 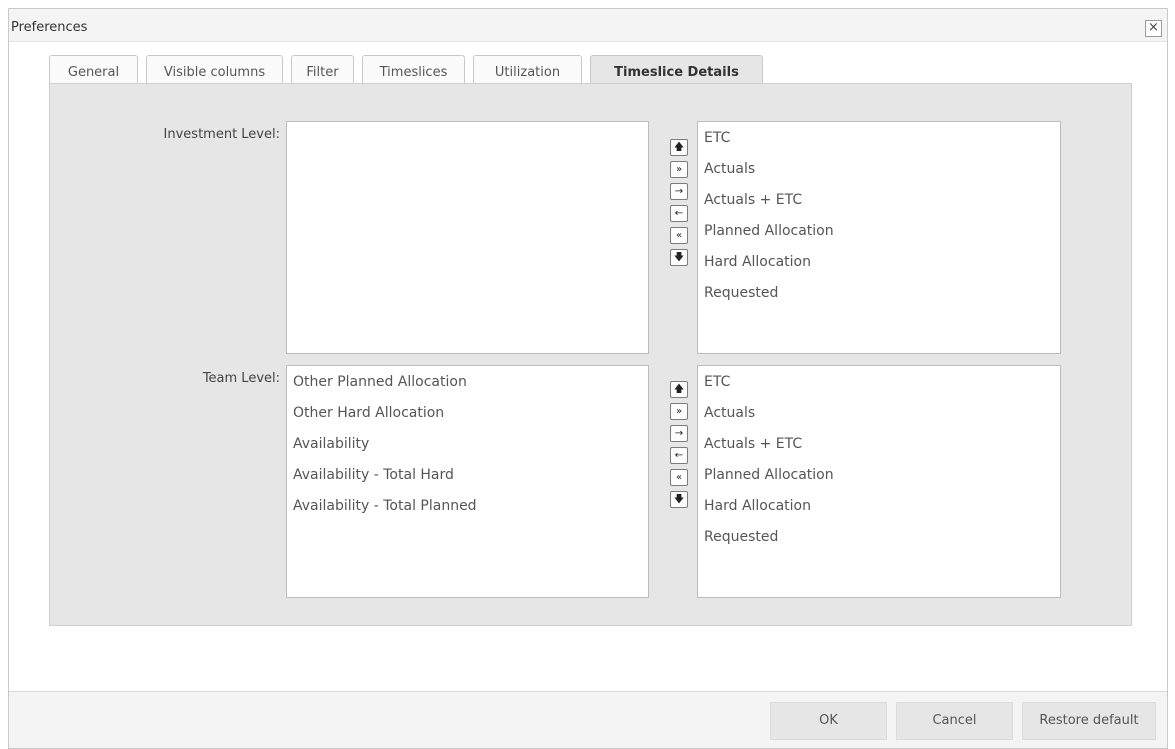 What do you see at coordinates (221, 134) in the screenshot?
I see `investment-level-label: Investment Level:` at bounding box center [221, 134].